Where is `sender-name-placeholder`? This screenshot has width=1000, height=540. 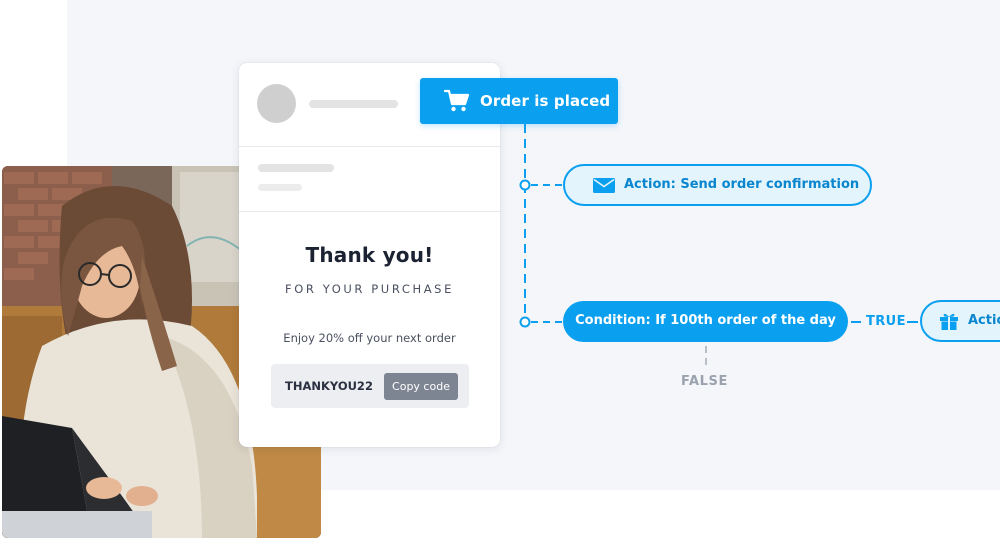 sender-name-placeholder is located at coordinates (353, 104).